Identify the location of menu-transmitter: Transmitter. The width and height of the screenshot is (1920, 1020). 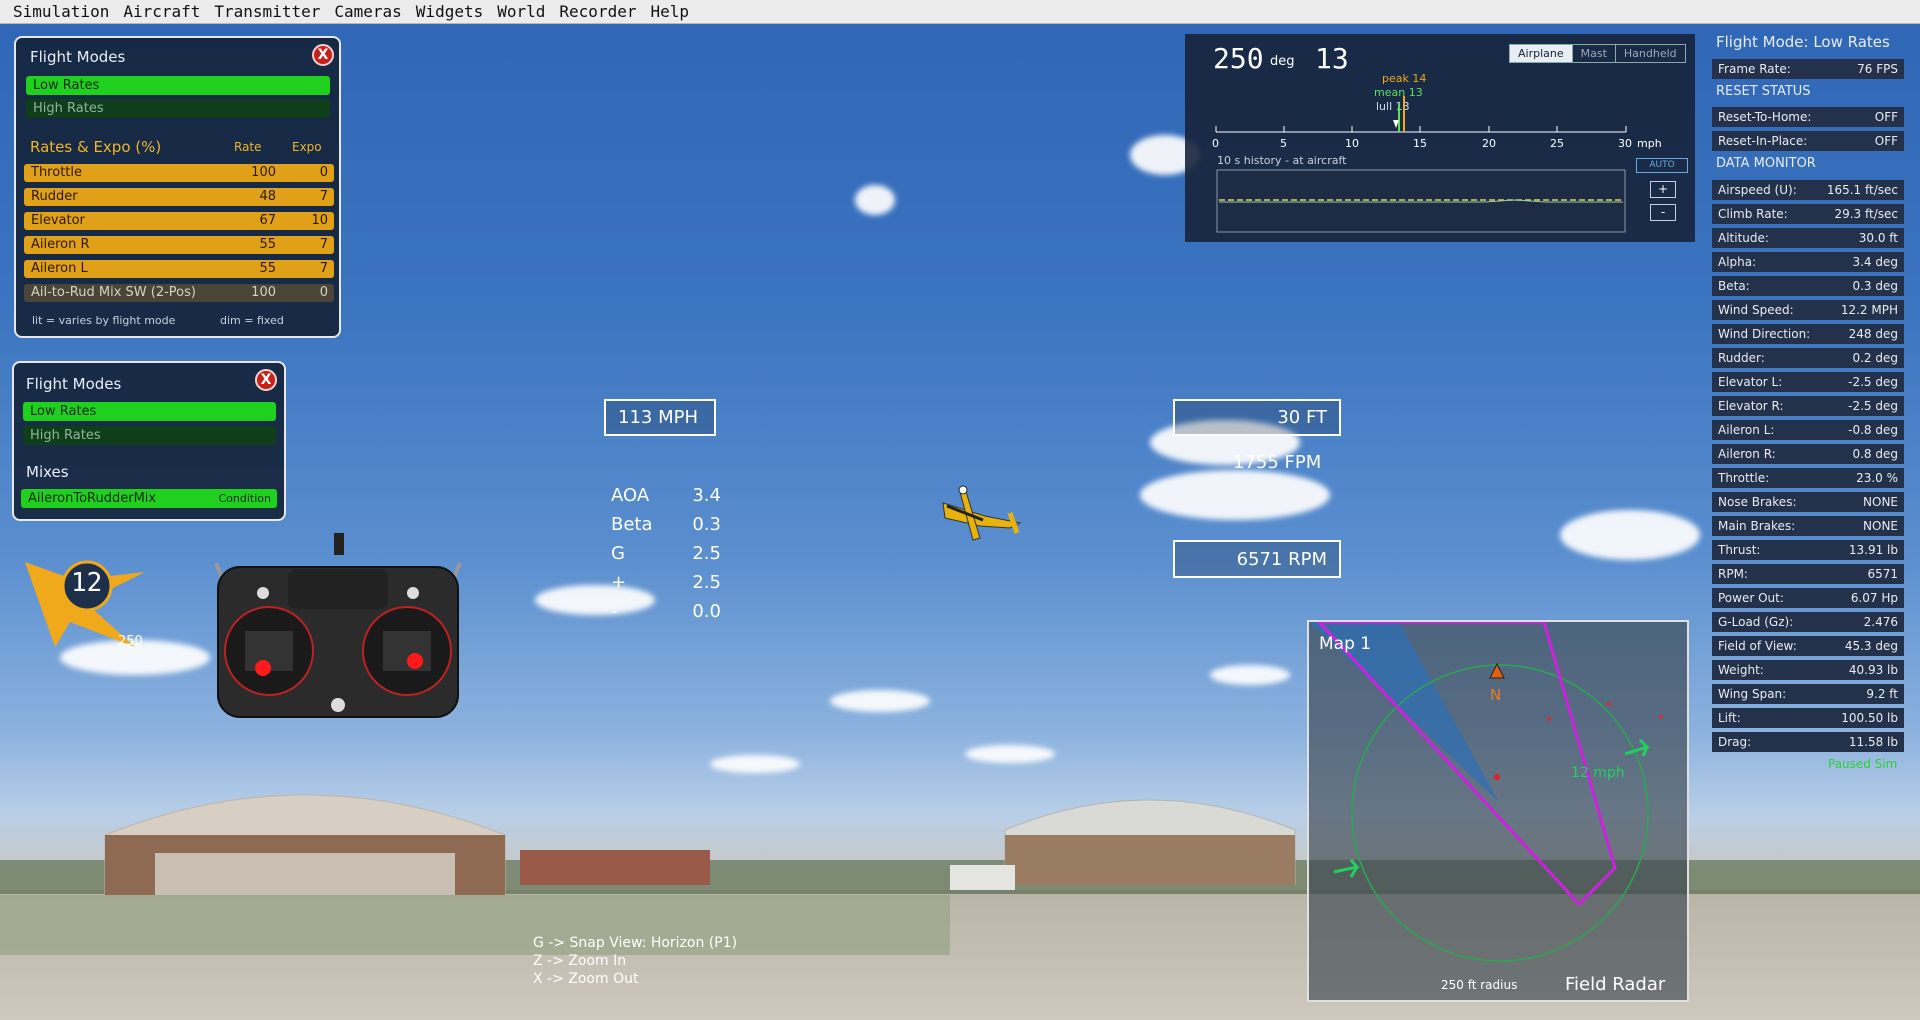
(267, 11).